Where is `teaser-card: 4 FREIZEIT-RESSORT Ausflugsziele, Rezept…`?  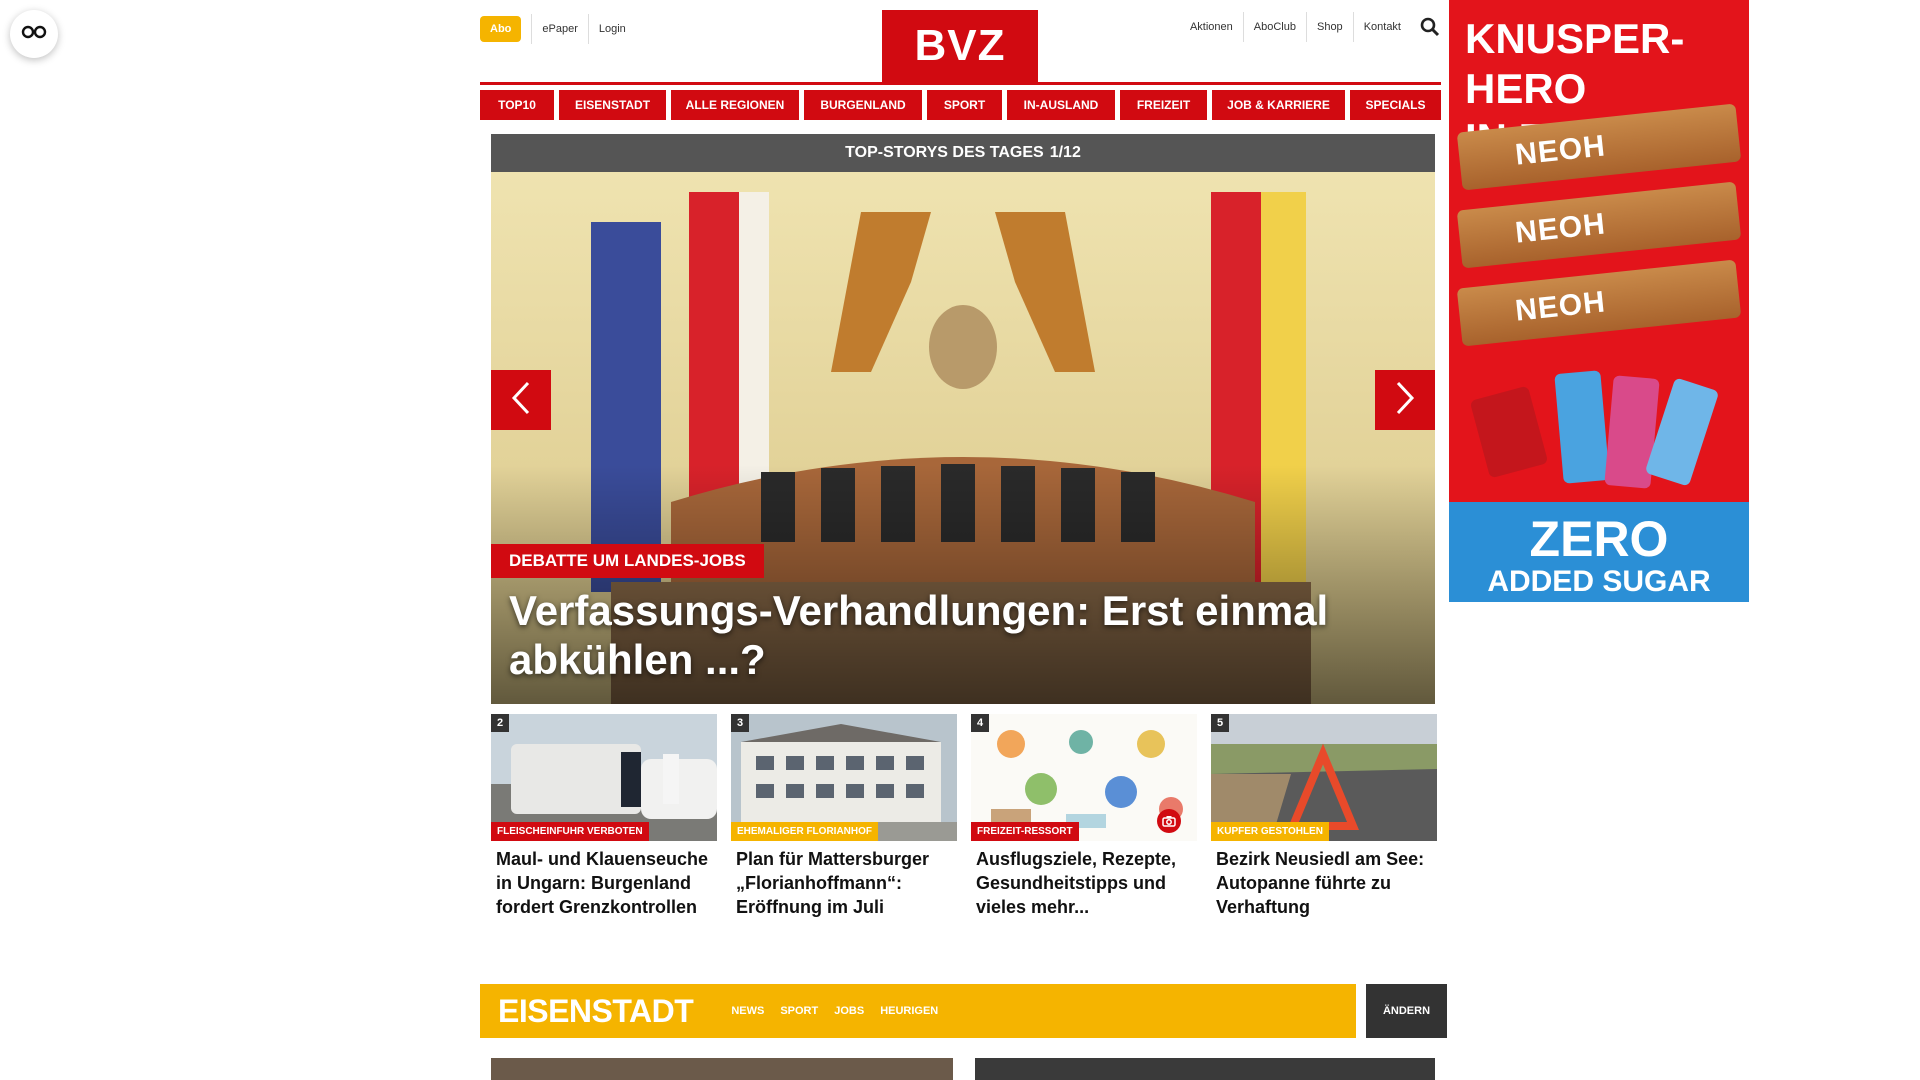
teaser-card: 4 FREIZEIT-RESSORT Ausflugsziele, Rezept… is located at coordinates (1084, 816).